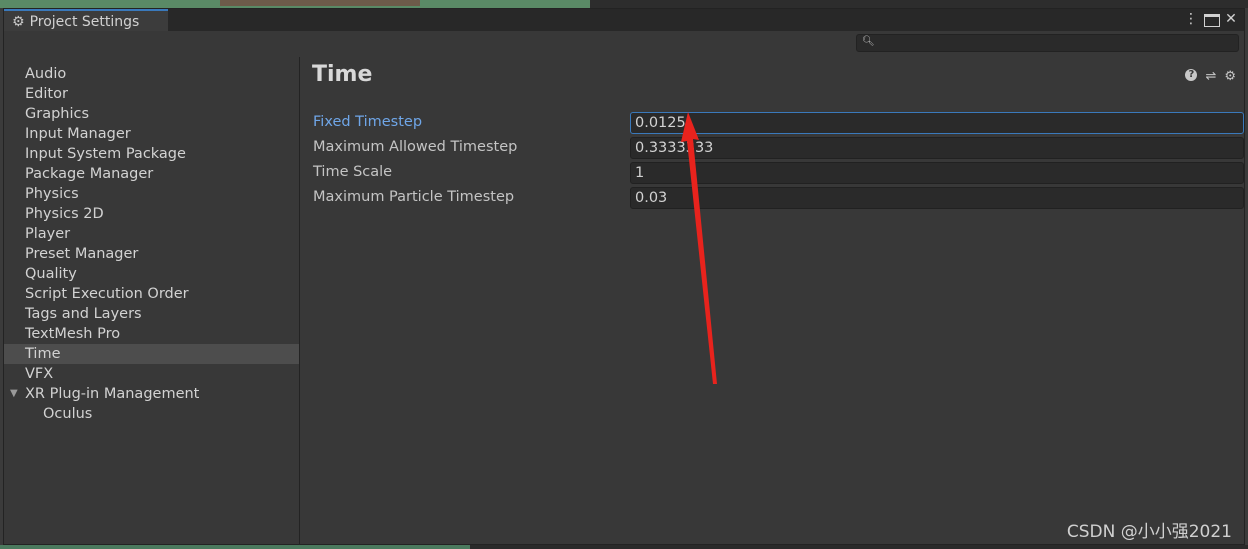 Image resolution: width=1248 pixels, height=549 pixels. I want to click on toolbar: 🔍︎, so click(624, 44).